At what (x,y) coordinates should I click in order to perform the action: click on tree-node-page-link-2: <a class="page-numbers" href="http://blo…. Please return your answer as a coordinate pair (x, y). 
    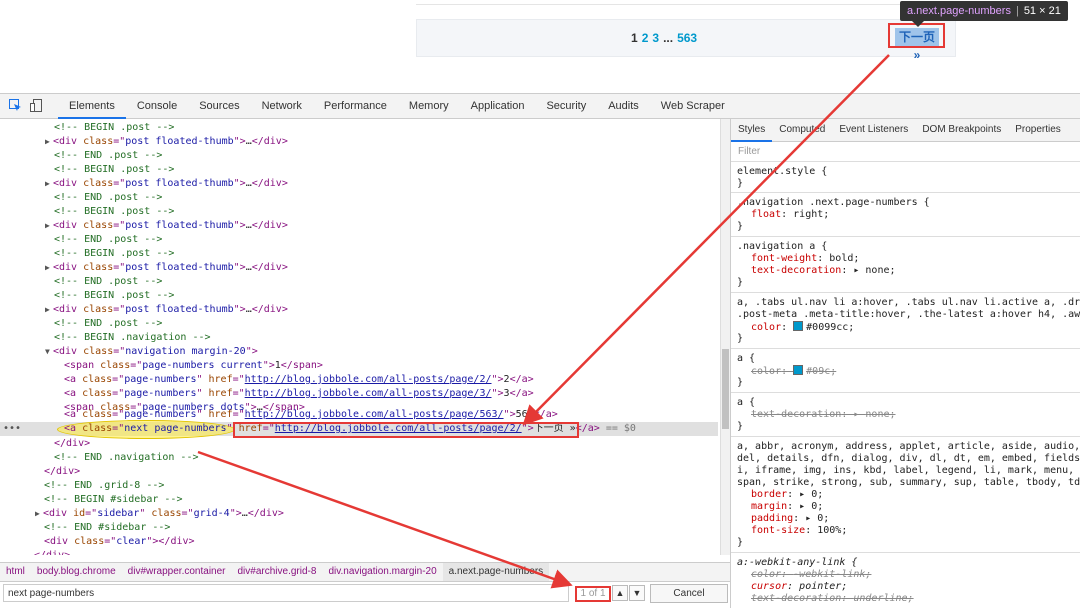
    Looking at the image, I should click on (299, 380).